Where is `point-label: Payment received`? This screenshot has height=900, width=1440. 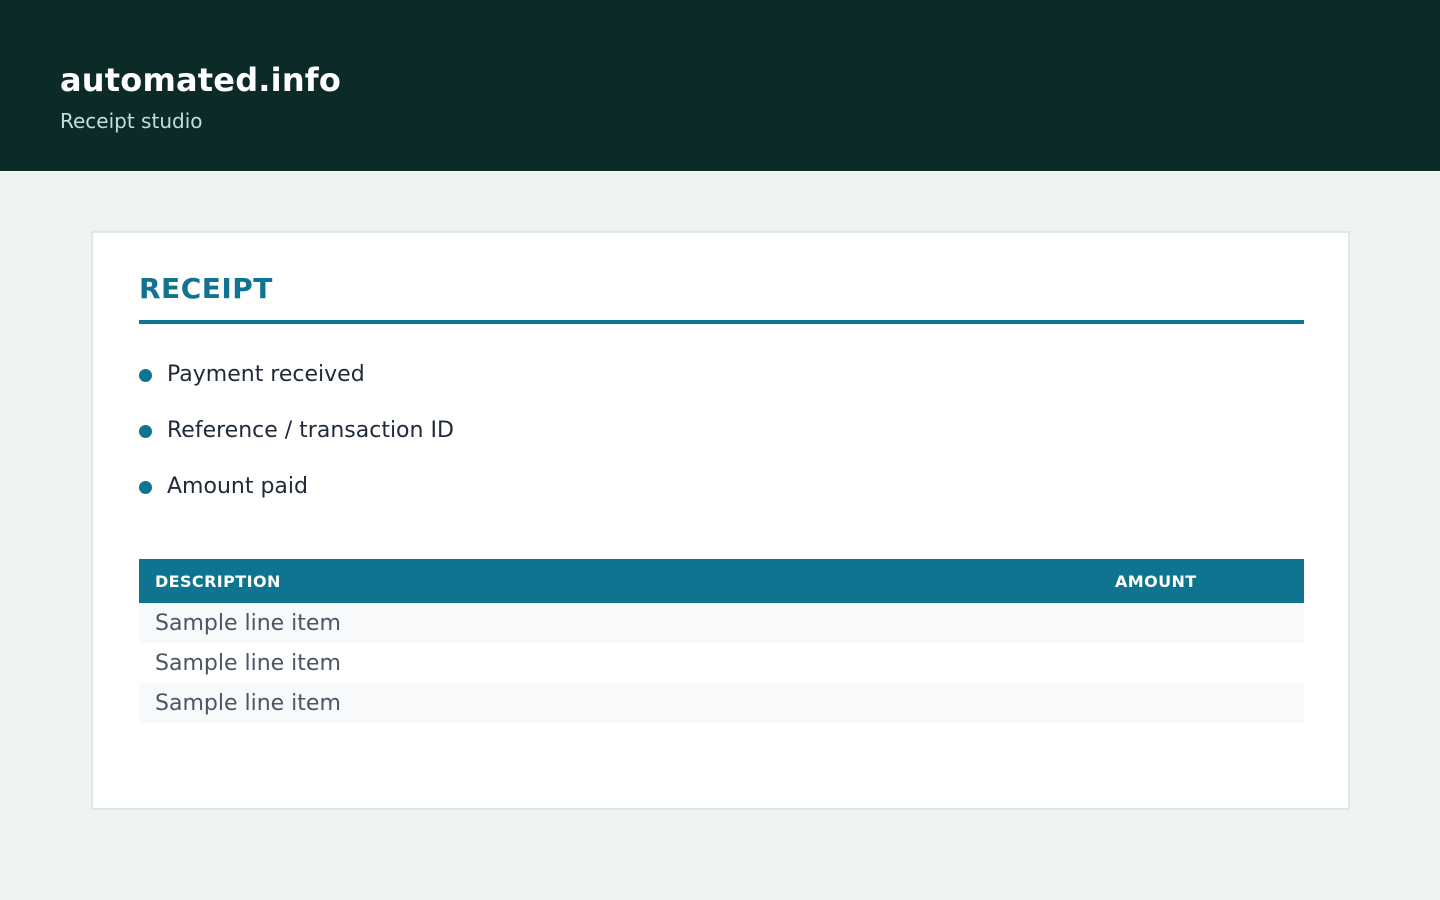 point-label: Payment received is located at coordinates (266, 374).